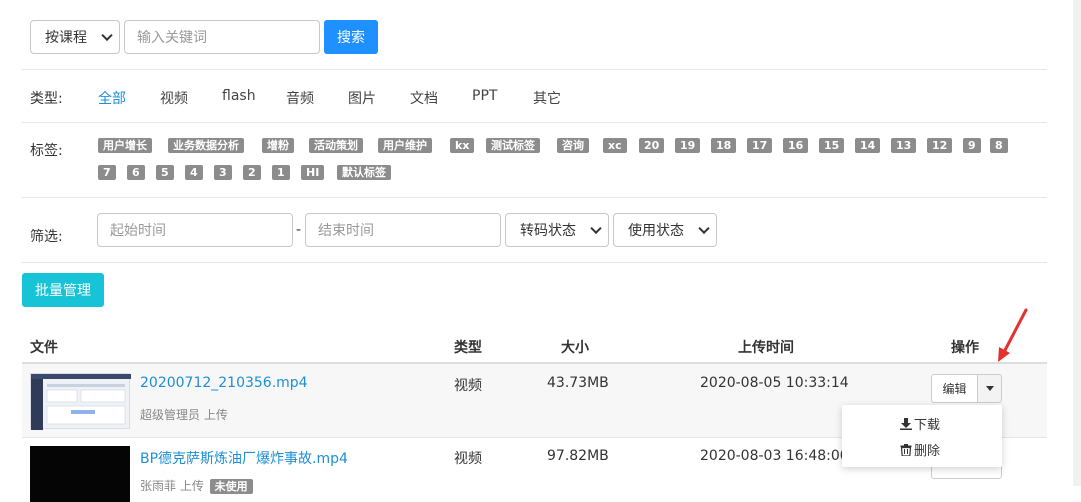  Describe the element at coordinates (774, 456) in the screenshot. I see `upload-time: 2020-08-03 16:48:00` at that location.